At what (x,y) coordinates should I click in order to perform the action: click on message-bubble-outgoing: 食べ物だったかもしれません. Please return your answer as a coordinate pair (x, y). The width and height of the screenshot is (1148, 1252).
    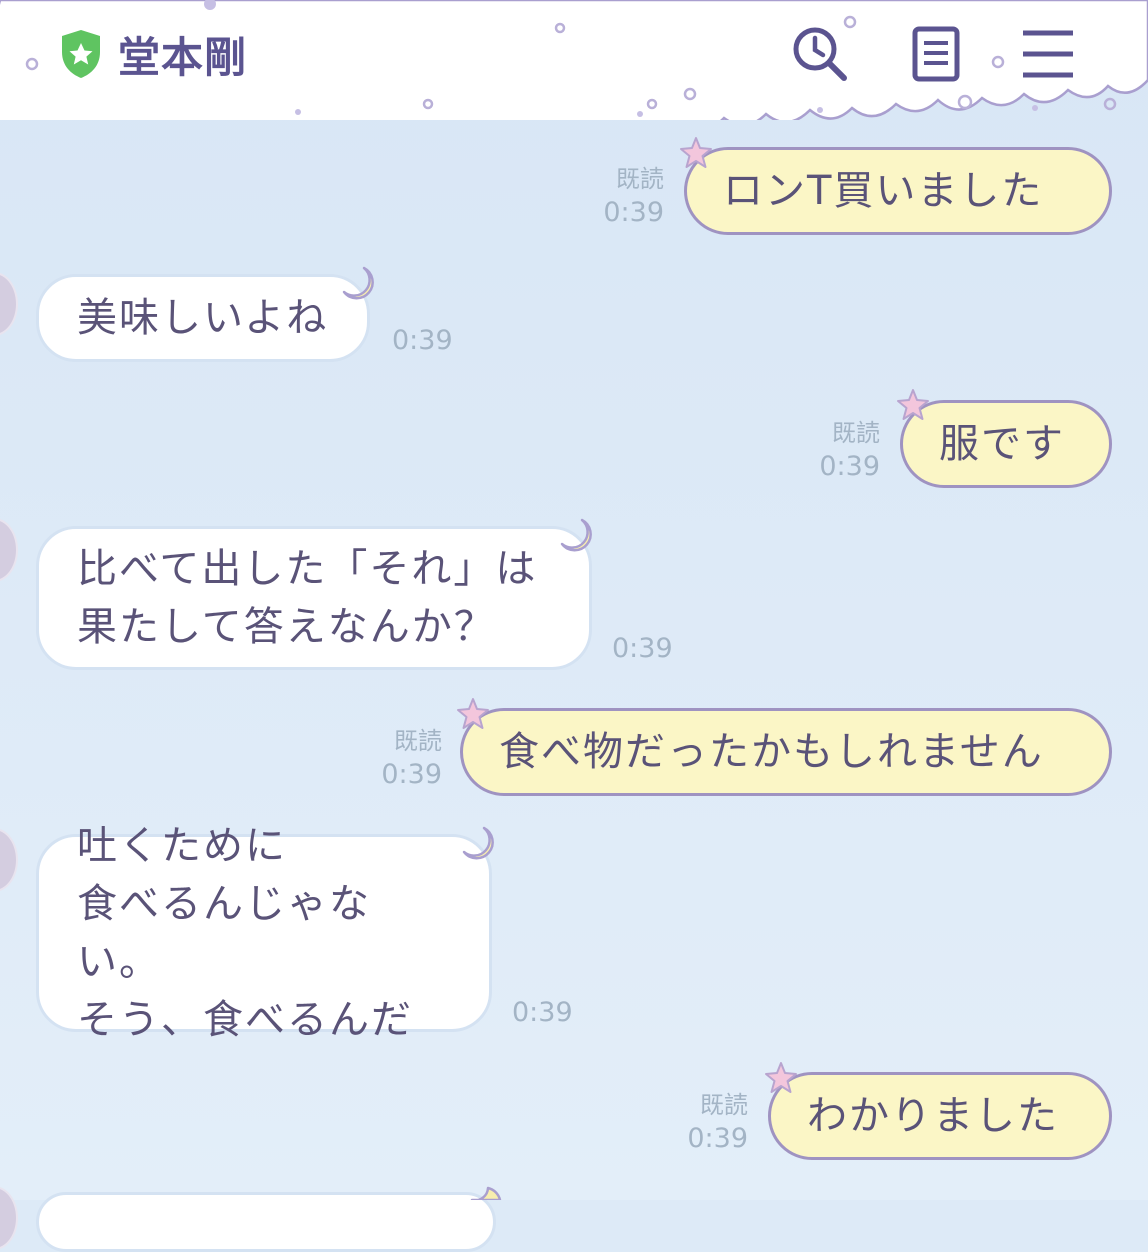
    Looking at the image, I should click on (786, 752).